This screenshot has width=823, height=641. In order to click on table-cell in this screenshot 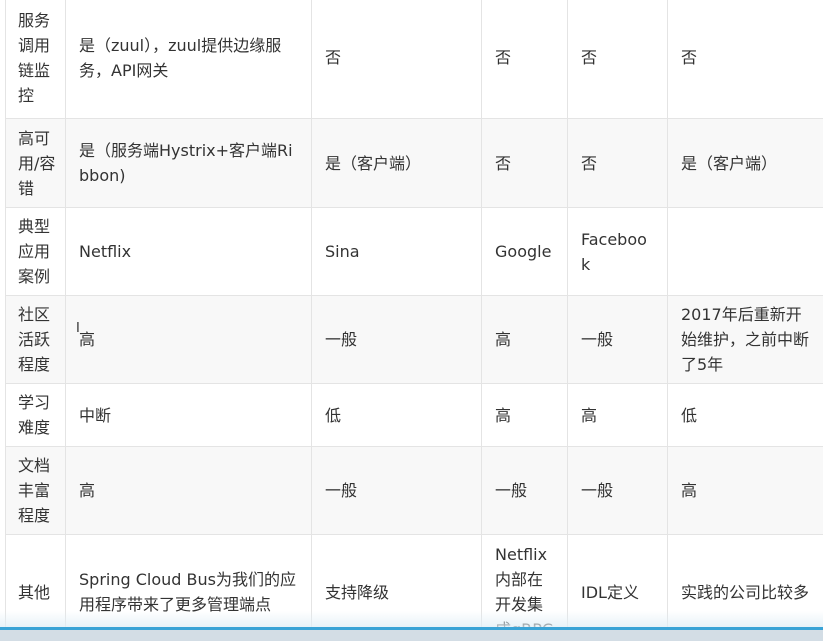, I will do `click(745, 251)`.